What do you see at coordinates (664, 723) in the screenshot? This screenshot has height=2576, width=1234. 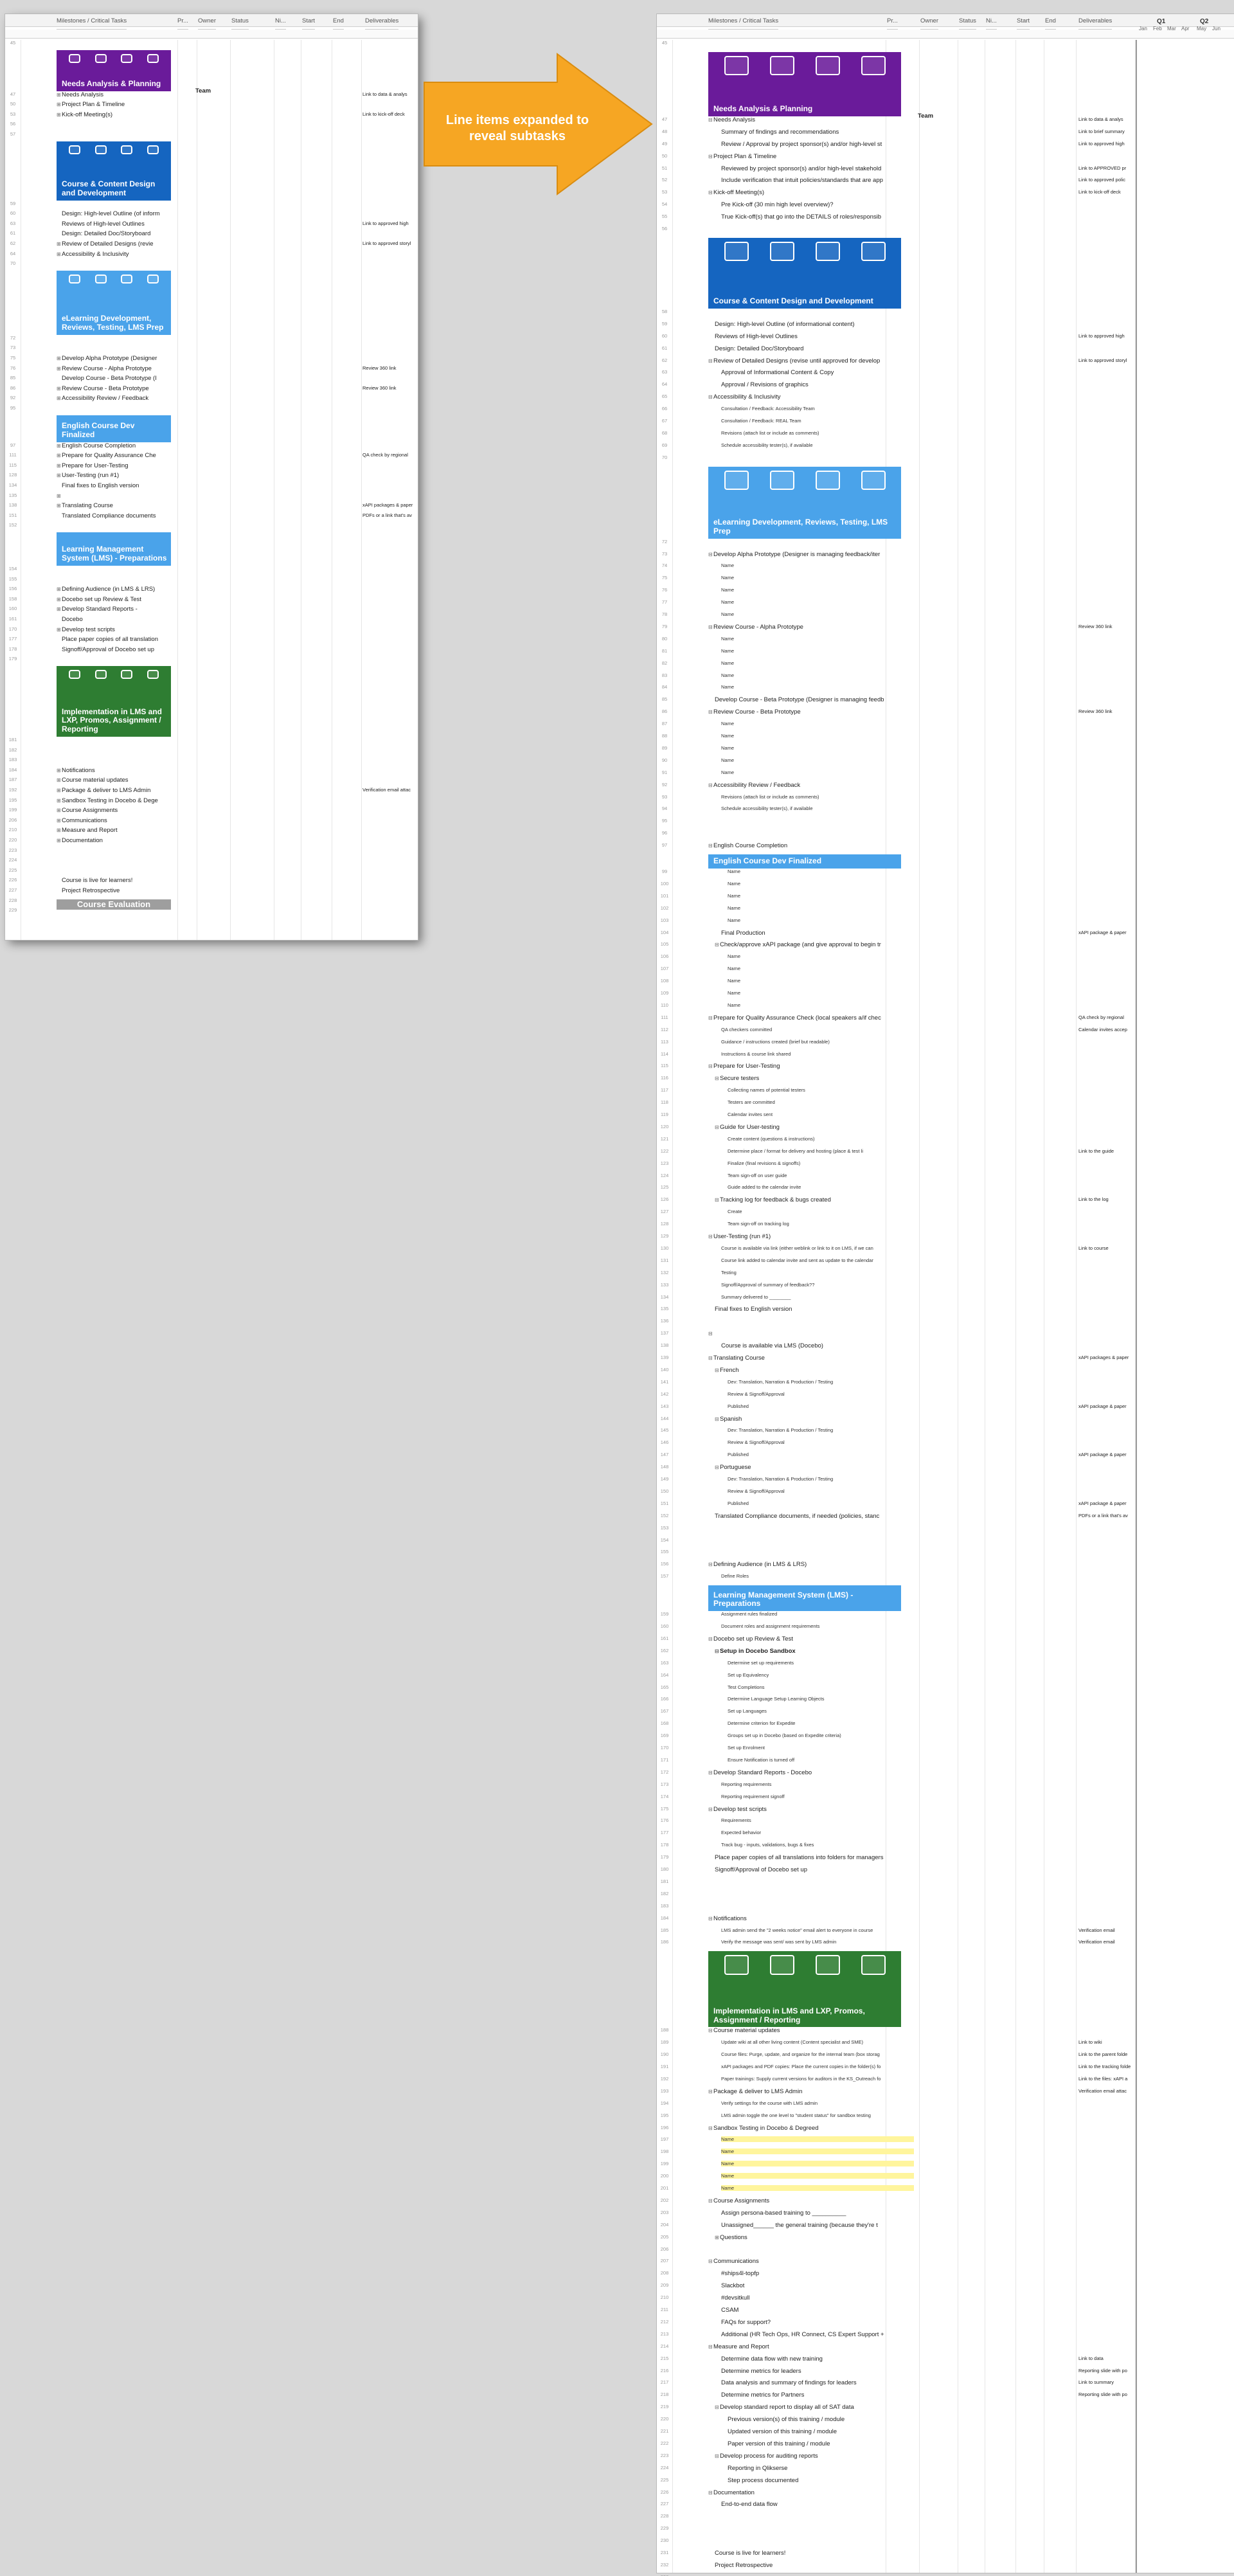 I see `row-number: 87` at bounding box center [664, 723].